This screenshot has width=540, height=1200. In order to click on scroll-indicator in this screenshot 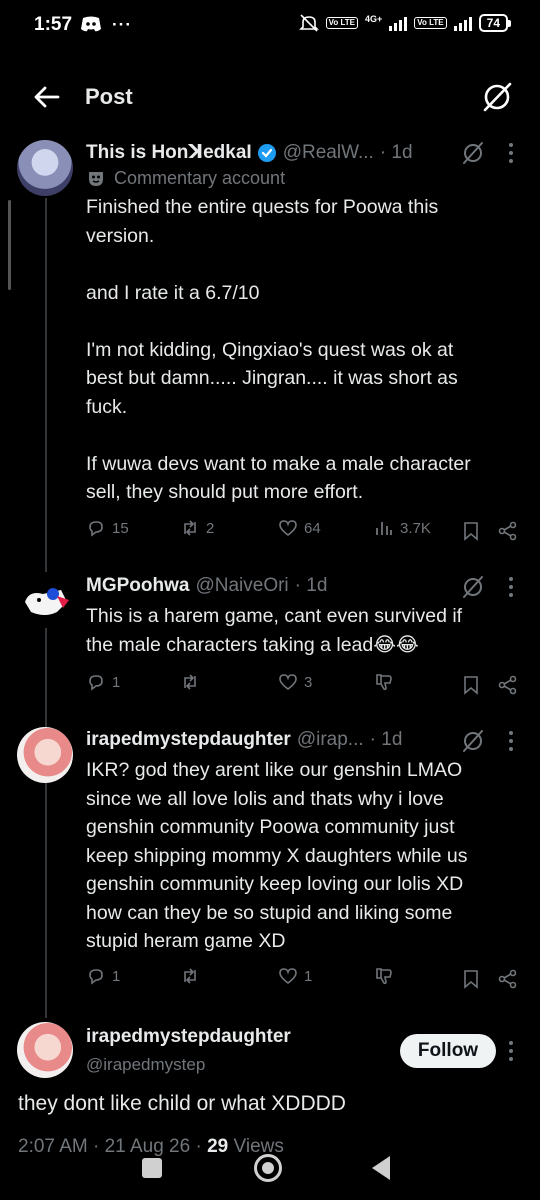, I will do `click(9, 245)`.